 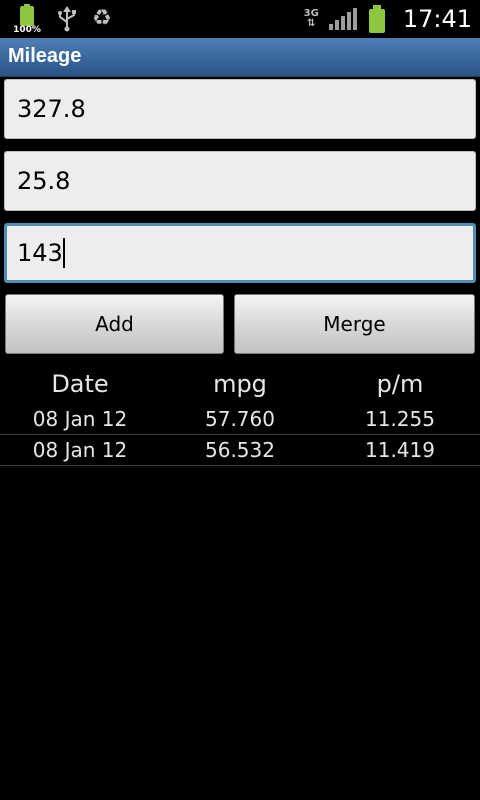 What do you see at coordinates (240, 19) in the screenshot?
I see `status-bar: 100% ♻ 3G ⇅ 17:41` at bounding box center [240, 19].